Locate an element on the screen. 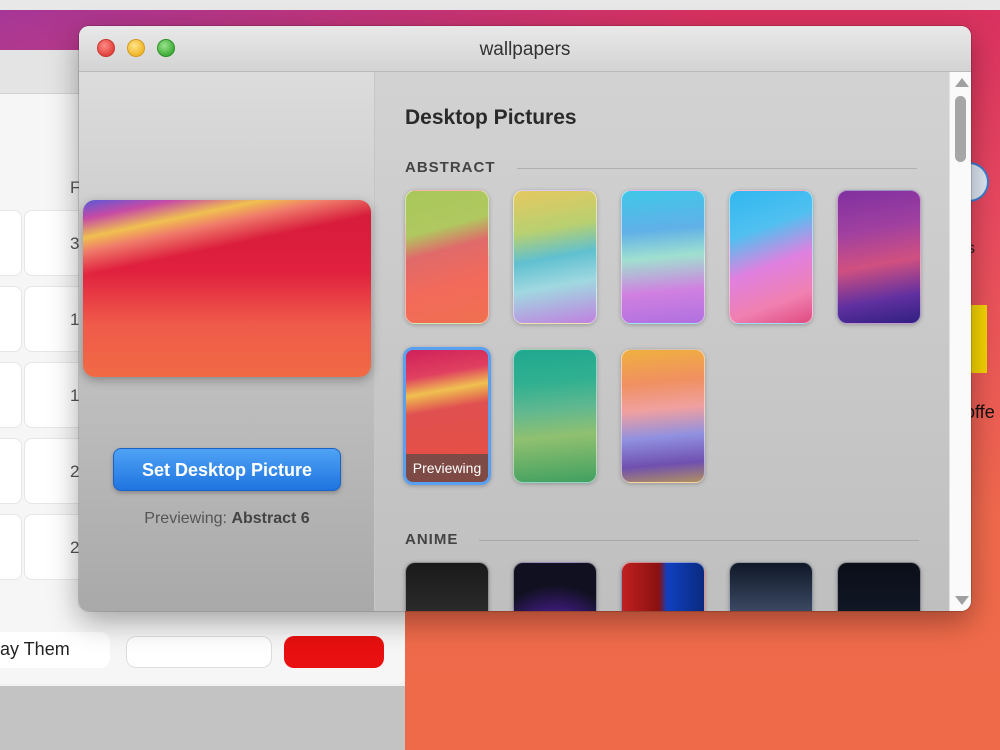 This screenshot has height=750, width=1000. previewing-prefix: Previewing: is located at coordinates (185, 518).